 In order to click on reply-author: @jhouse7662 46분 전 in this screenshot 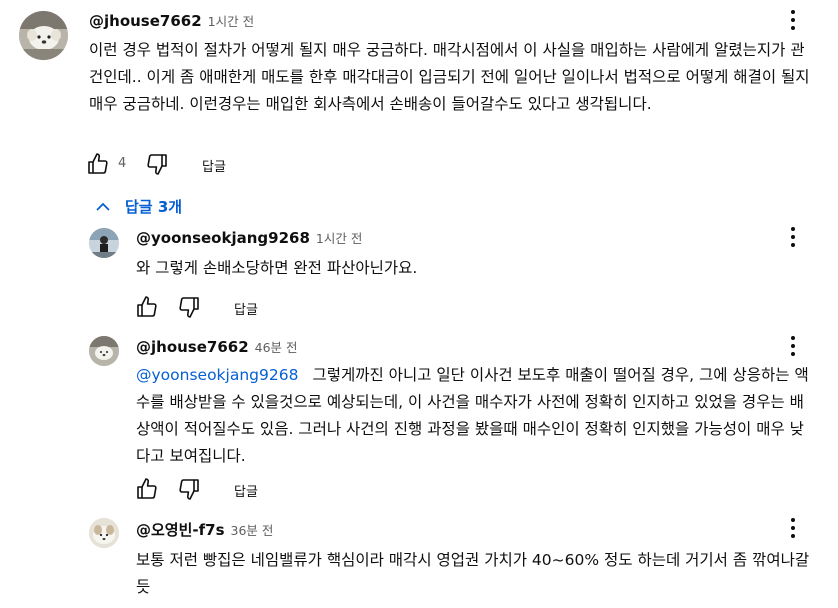, I will do `click(217, 346)`.